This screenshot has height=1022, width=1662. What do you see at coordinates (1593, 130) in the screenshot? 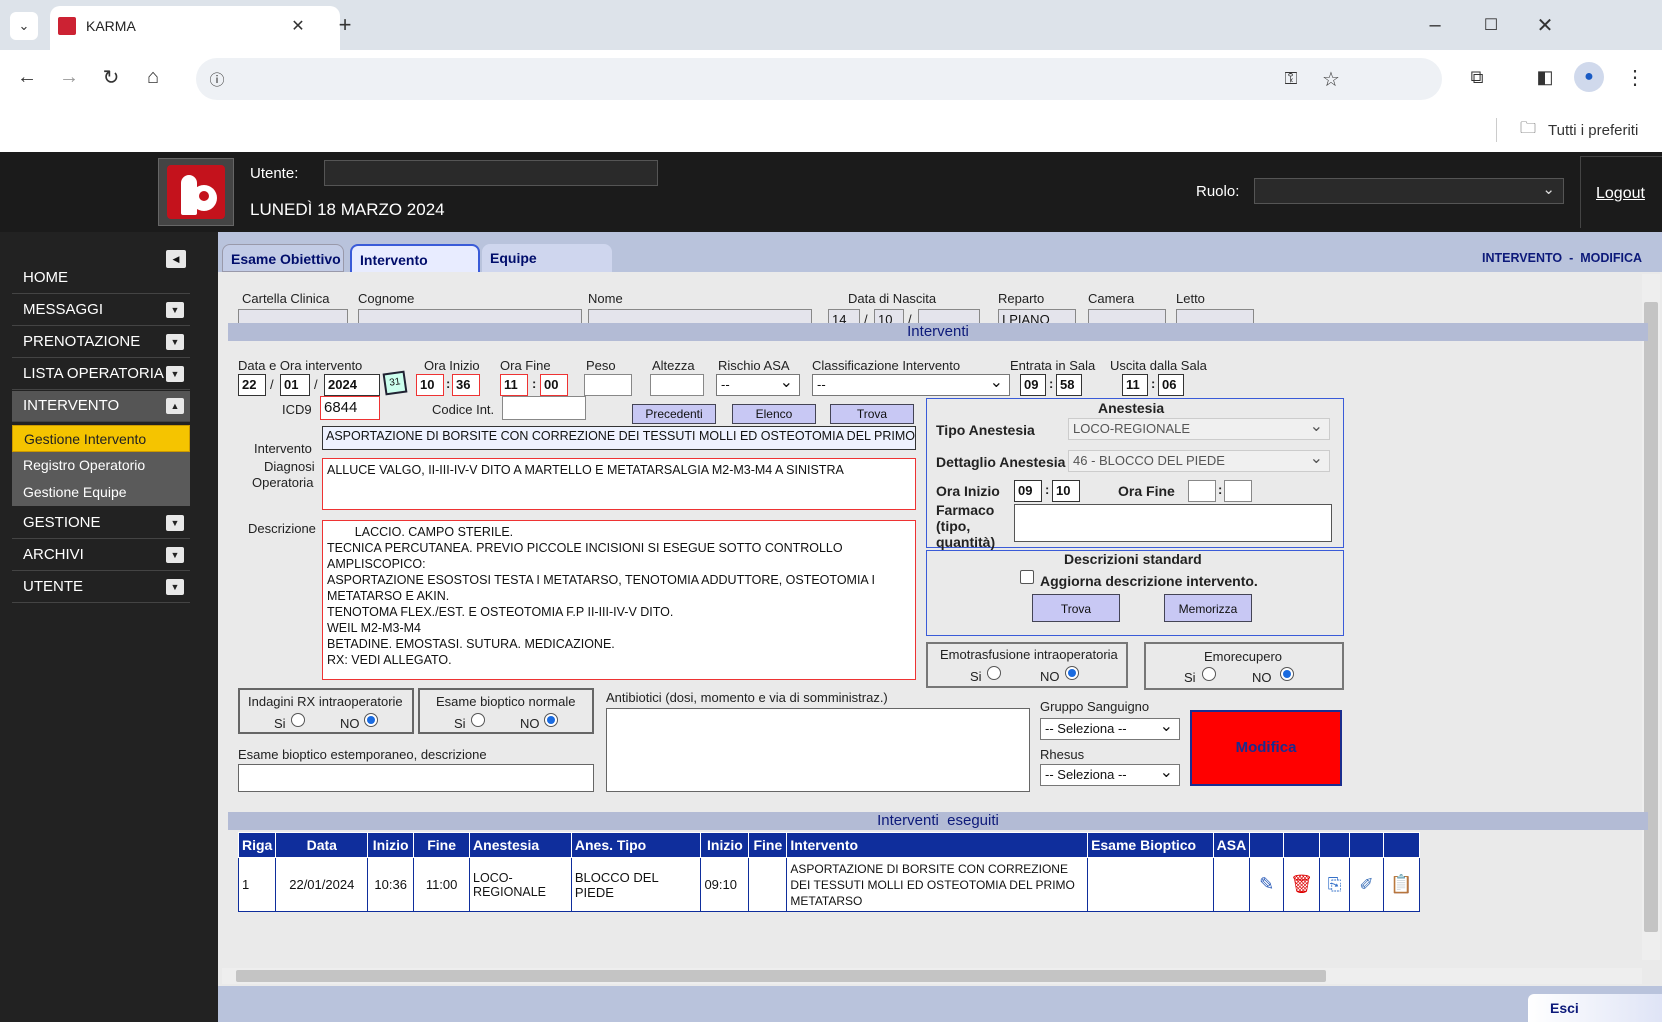
I see `all-bookmarks-link: Tutti i preferiti` at bounding box center [1593, 130].